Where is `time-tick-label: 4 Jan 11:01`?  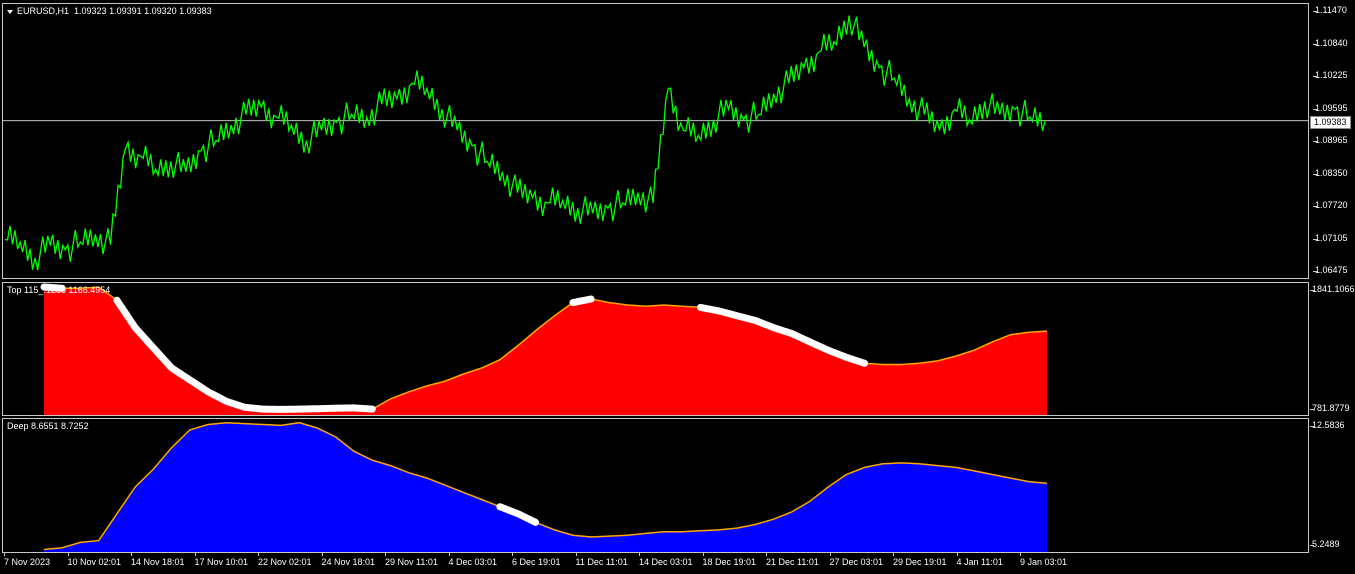
time-tick-label: 4 Jan 11:01 is located at coordinates (979, 560).